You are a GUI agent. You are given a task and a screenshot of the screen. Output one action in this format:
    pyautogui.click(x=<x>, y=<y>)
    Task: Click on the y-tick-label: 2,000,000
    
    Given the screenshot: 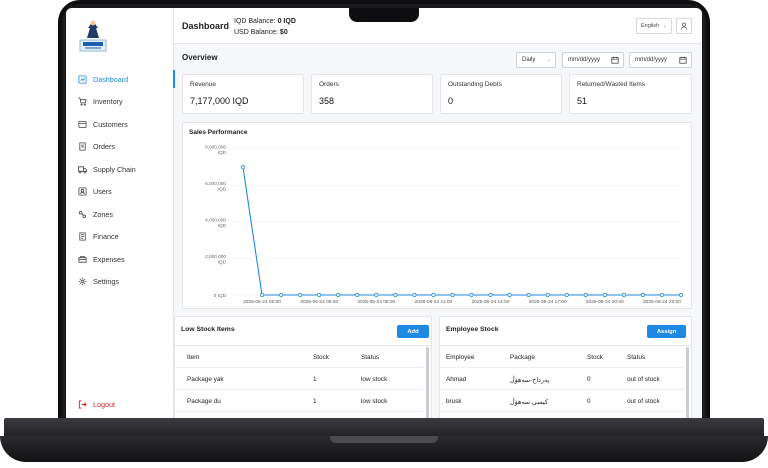 What is the action you would take?
    pyautogui.click(x=215, y=256)
    